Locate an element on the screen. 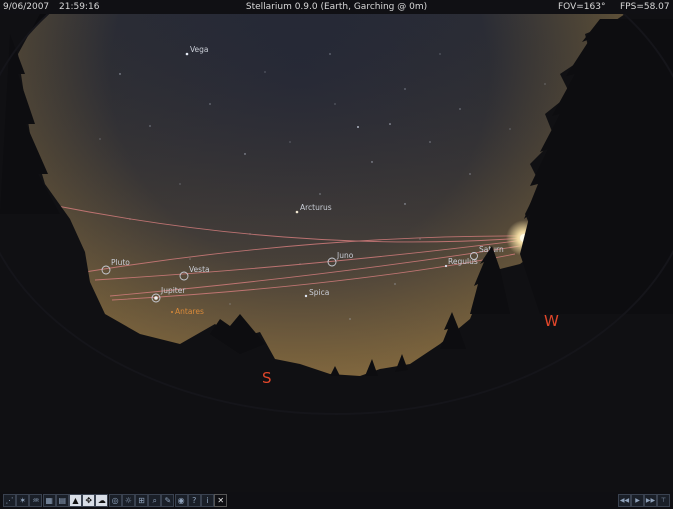  constellation-art-button: ♒ is located at coordinates (36, 500).